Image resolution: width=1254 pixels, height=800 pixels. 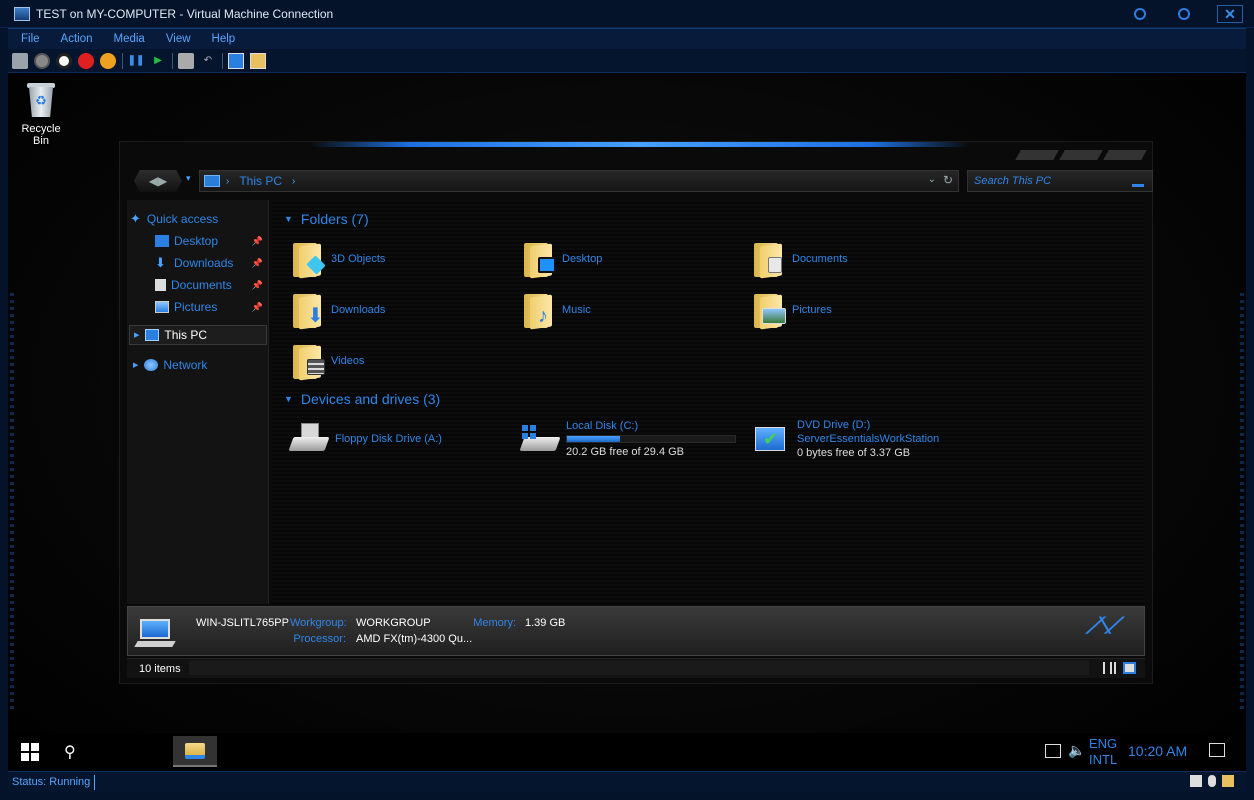 I want to click on nav-item-pictures: Pictures 📌, so click(x=211, y=307).